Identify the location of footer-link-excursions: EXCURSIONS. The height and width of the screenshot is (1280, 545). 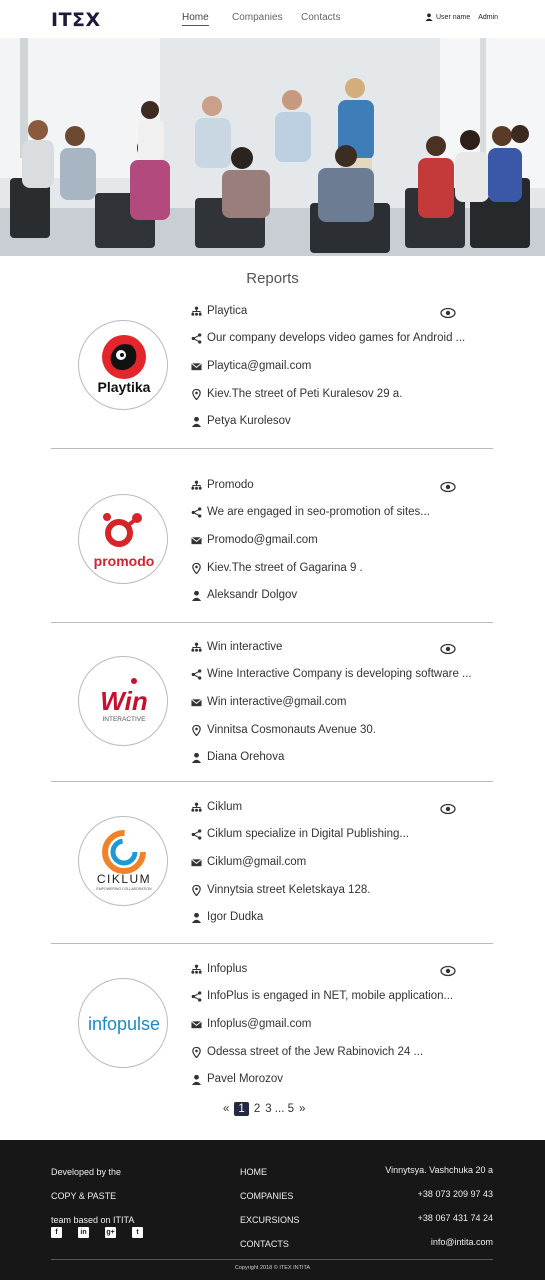
(270, 1220).